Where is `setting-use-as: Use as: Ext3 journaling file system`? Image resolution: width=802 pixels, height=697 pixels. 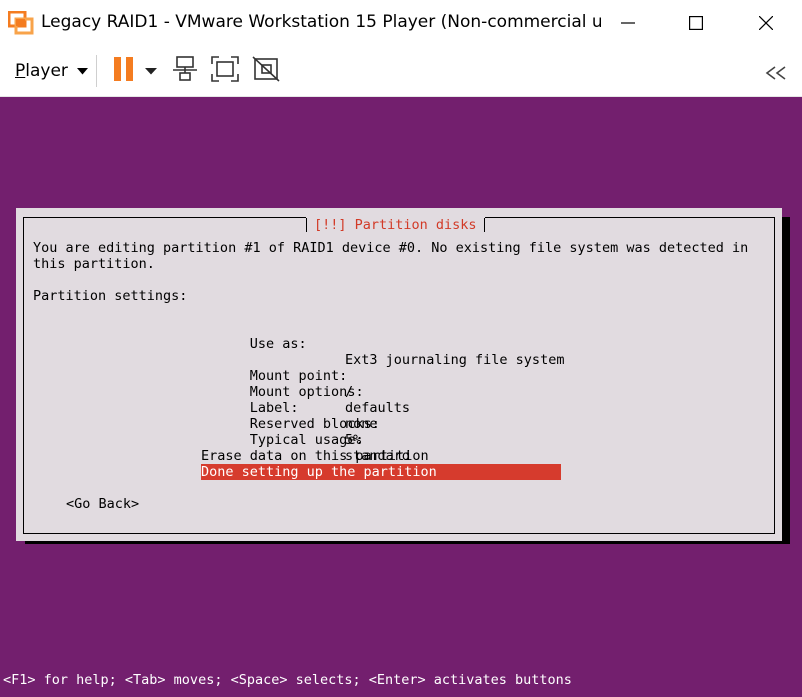
setting-use-as: Use as: Ext3 journaling file system is located at coordinates (383, 344).